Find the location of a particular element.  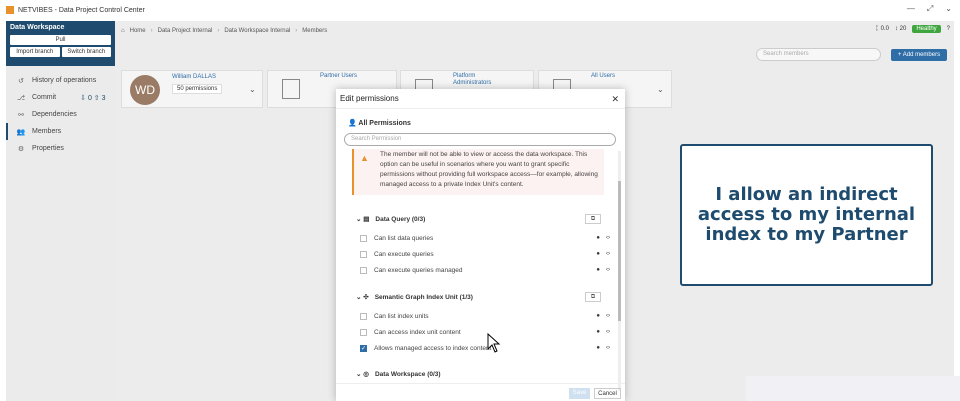

minimize-icon: — is located at coordinates (911, 9).